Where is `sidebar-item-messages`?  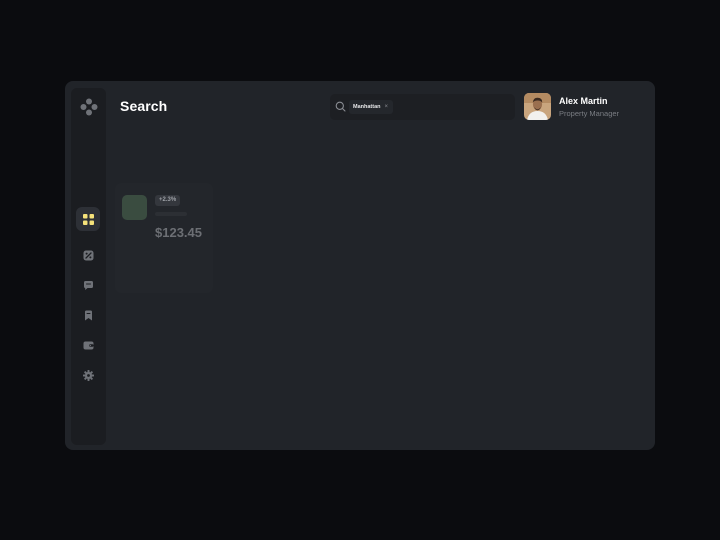
sidebar-item-messages is located at coordinates (88, 285).